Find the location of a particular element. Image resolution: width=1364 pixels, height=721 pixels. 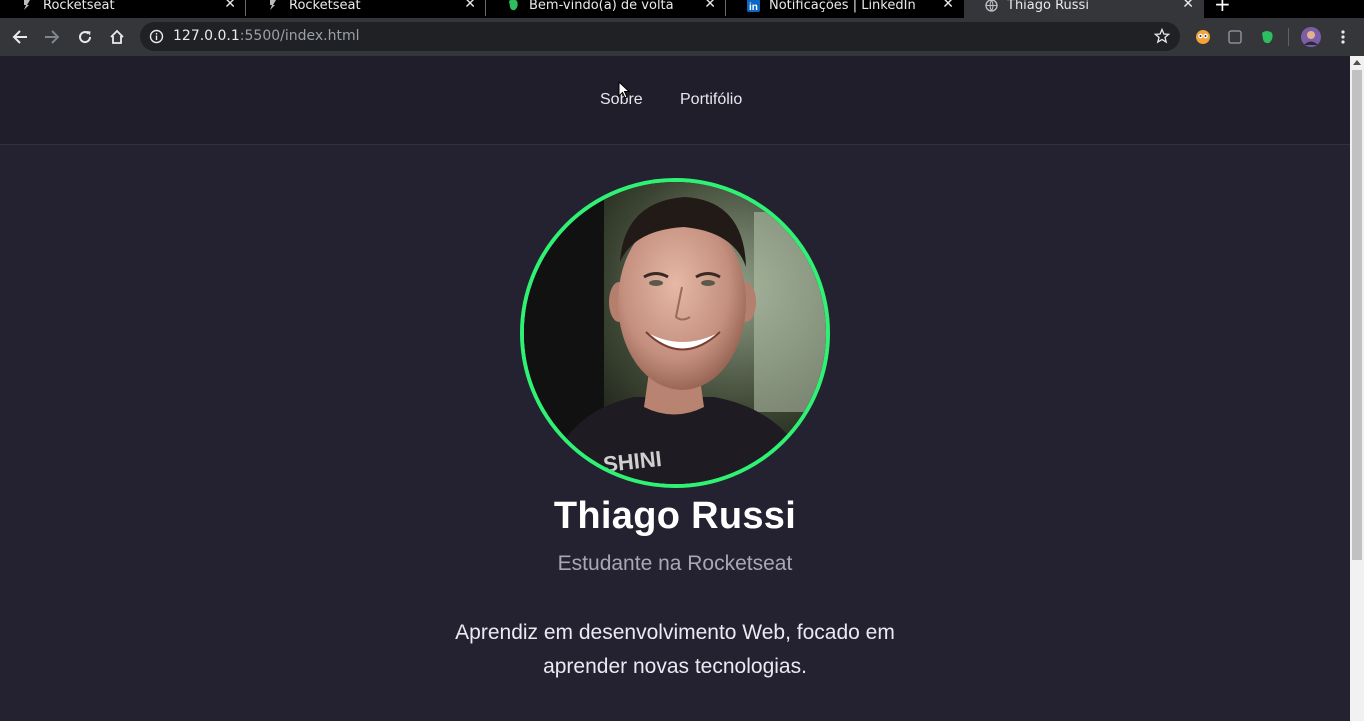

home-icon is located at coordinates (117, 36).